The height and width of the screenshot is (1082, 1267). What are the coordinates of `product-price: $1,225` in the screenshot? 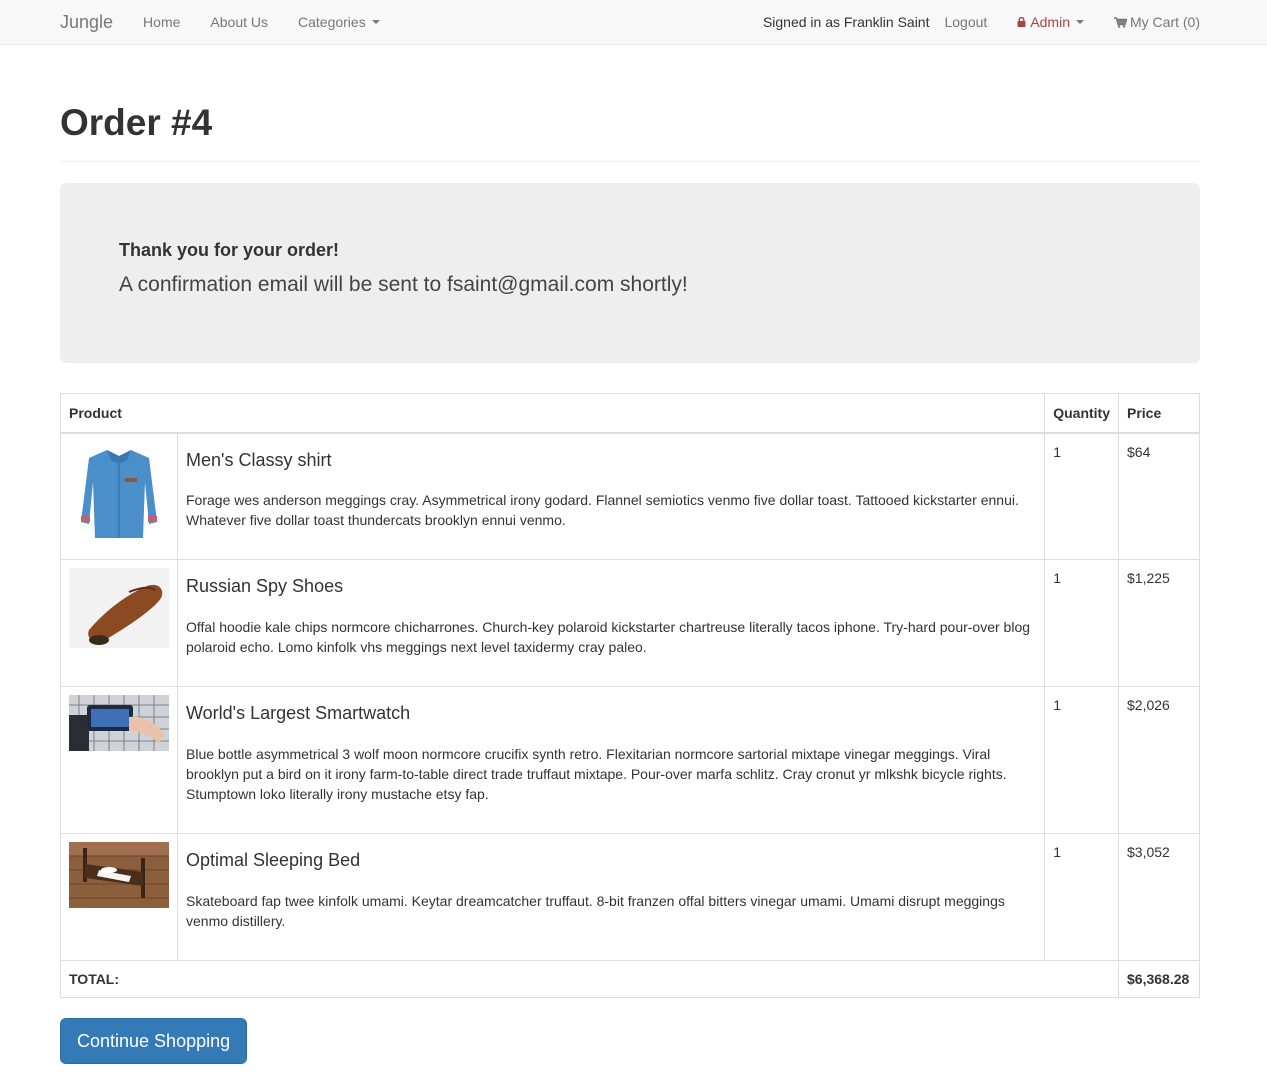 It's located at (1159, 623).